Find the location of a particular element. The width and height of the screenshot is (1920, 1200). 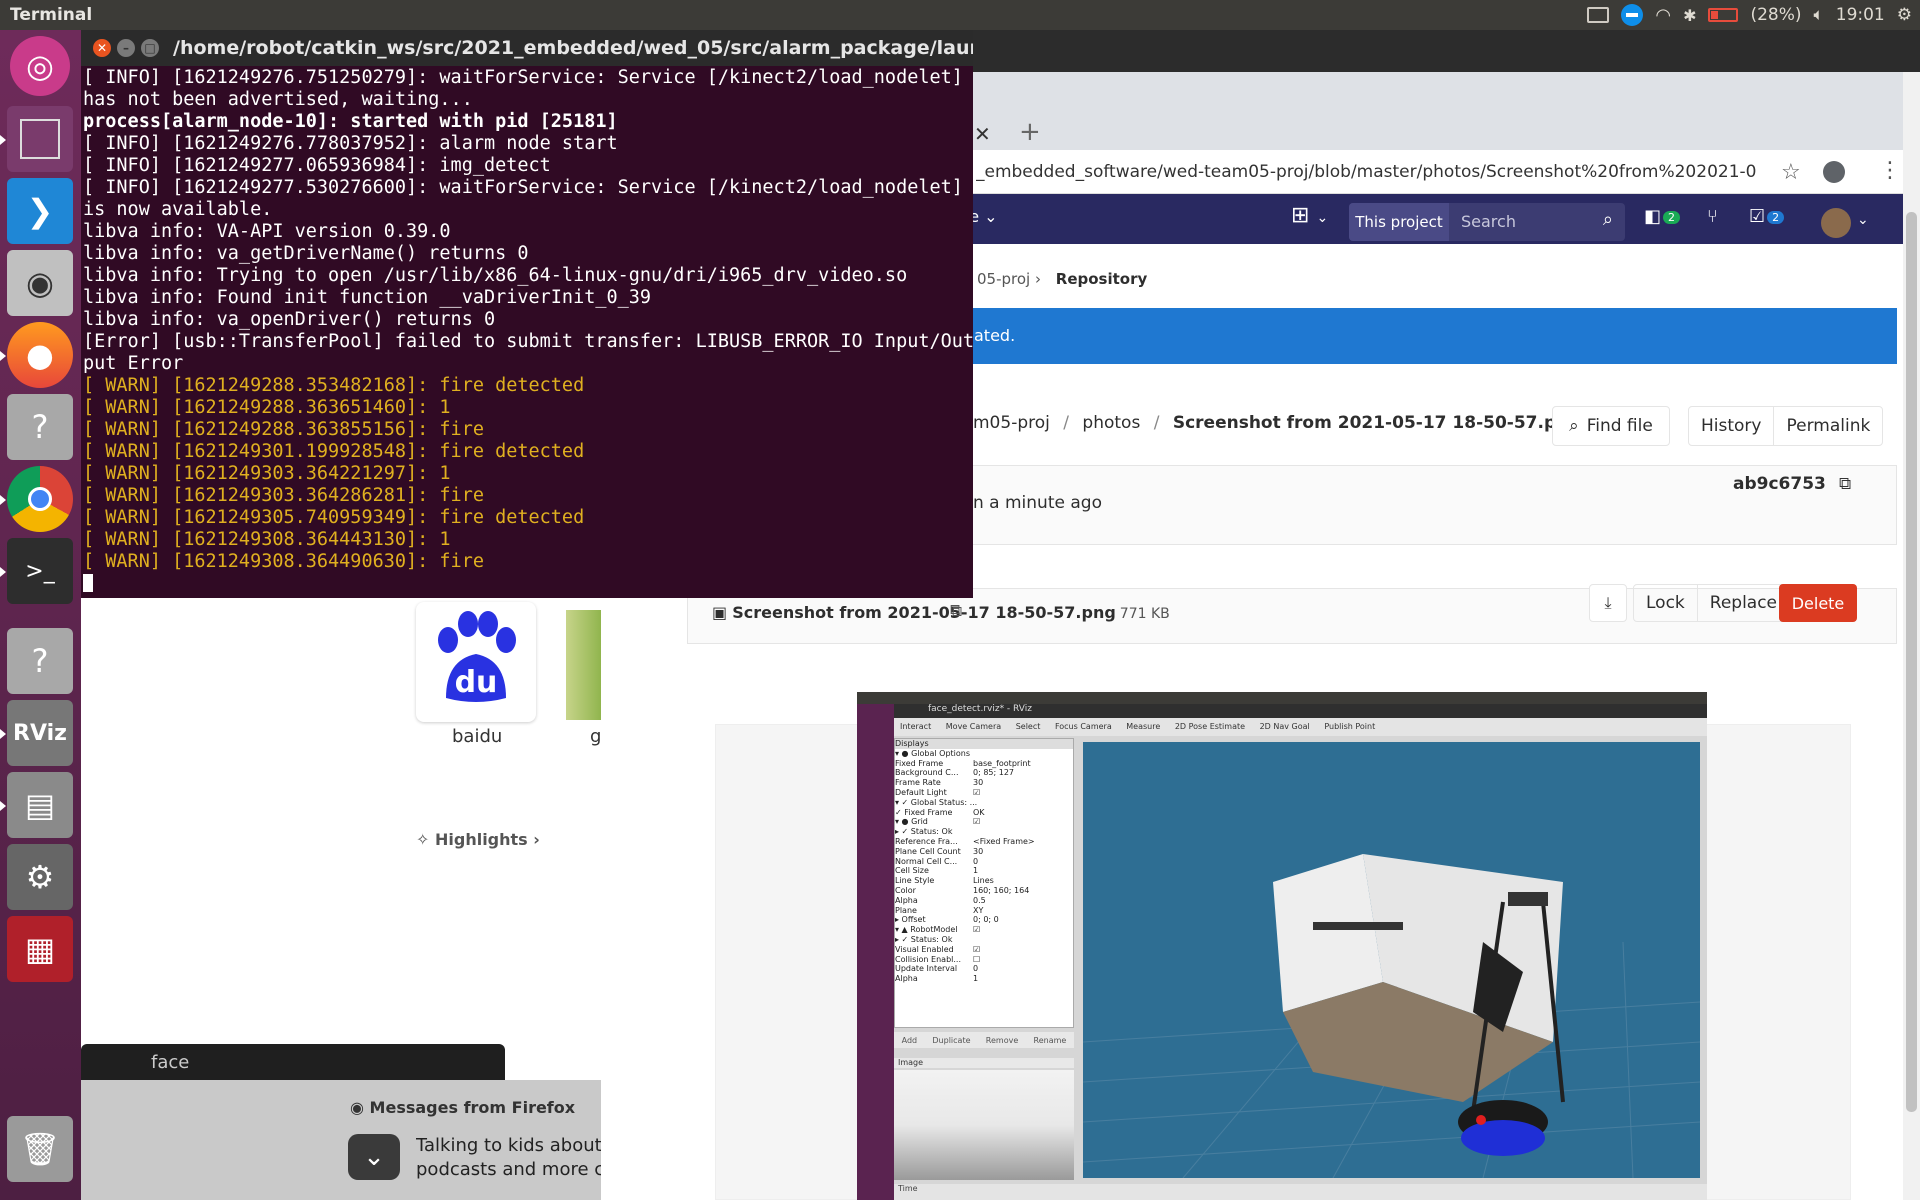

browser-menu-icon: ⋮ is located at coordinates (1890, 170).